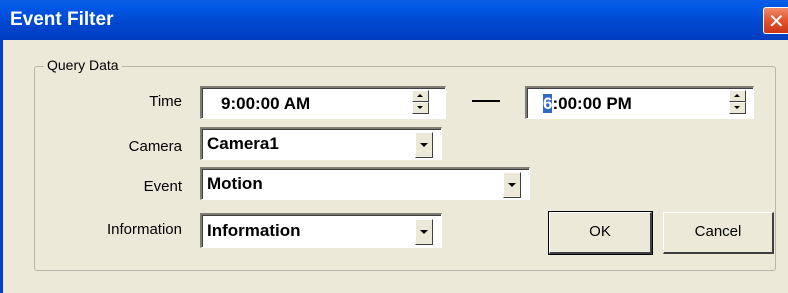 The image size is (788, 293). What do you see at coordinates (718, 233) in the screenshot?
I see `cancel-button: Cancel` at bounding box center [718, 233].